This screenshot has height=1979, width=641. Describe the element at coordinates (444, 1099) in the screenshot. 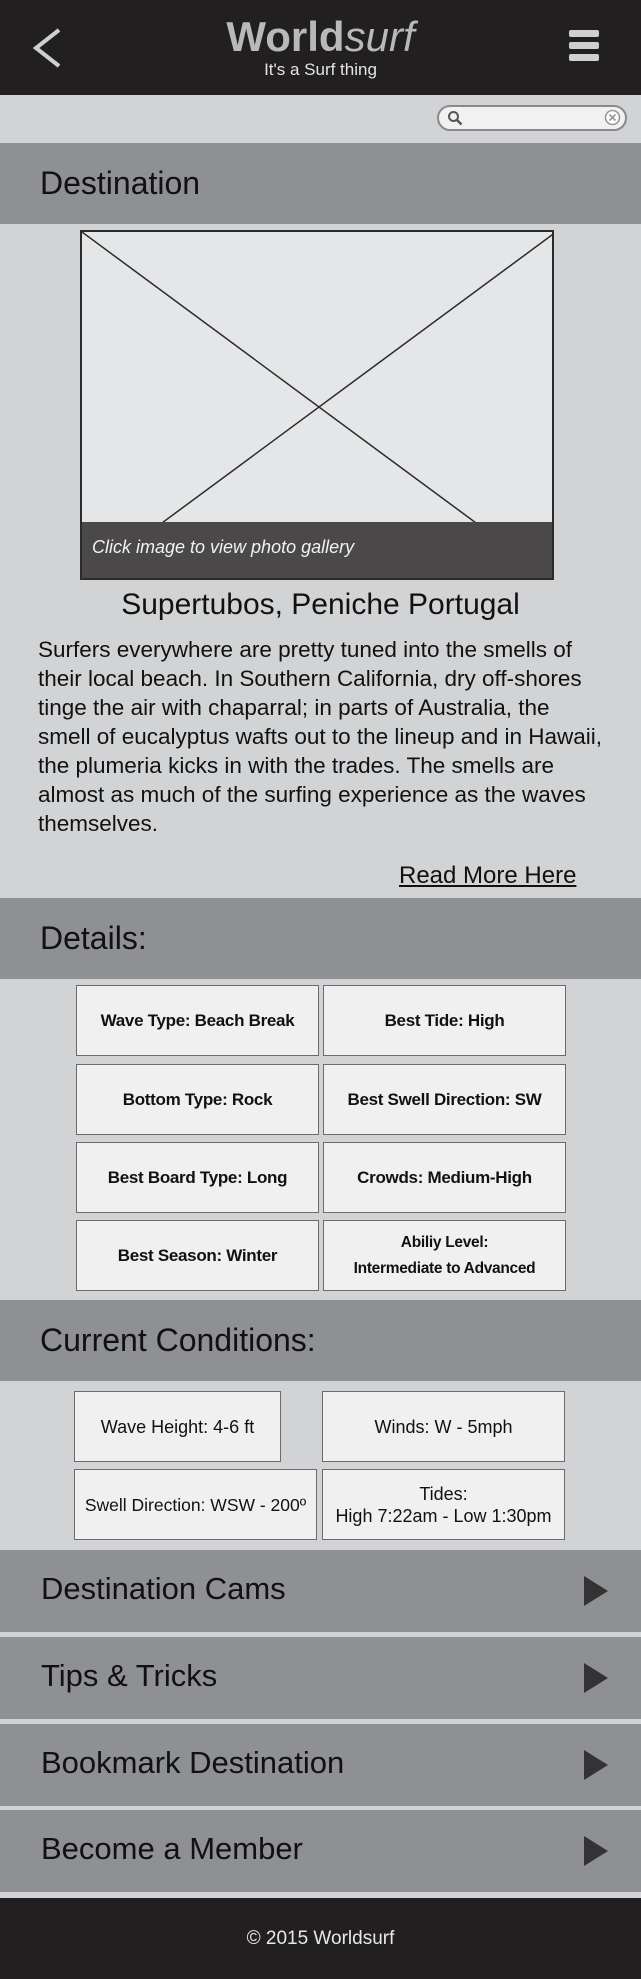

I see `detail-best-swell-direction: Best Swell Direction: SW` at that location.